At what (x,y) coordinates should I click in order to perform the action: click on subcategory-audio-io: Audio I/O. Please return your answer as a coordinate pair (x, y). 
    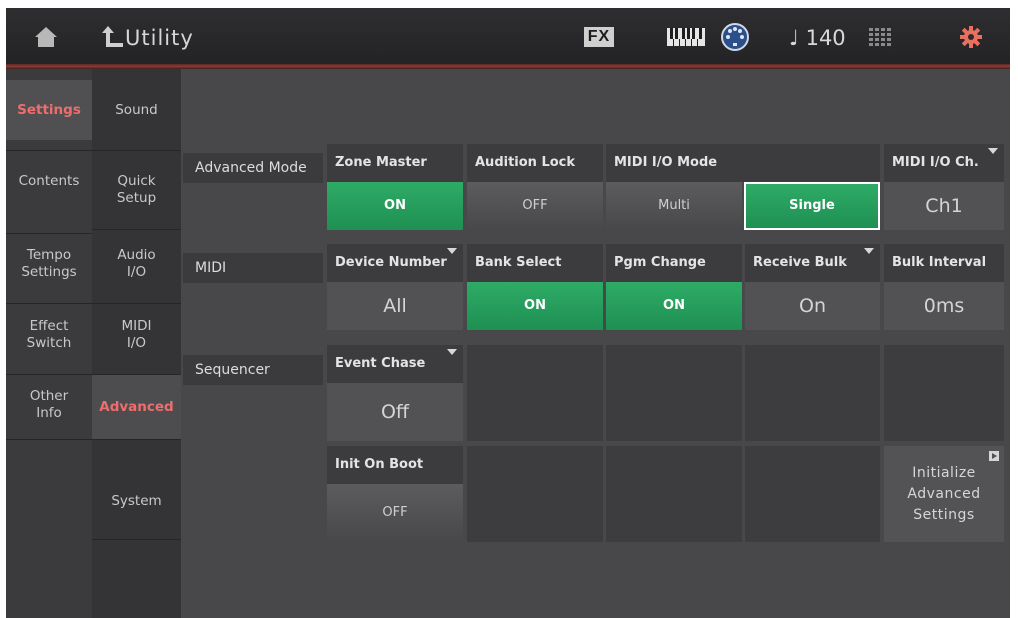
    Looking at the image, I should click on (136, 264).